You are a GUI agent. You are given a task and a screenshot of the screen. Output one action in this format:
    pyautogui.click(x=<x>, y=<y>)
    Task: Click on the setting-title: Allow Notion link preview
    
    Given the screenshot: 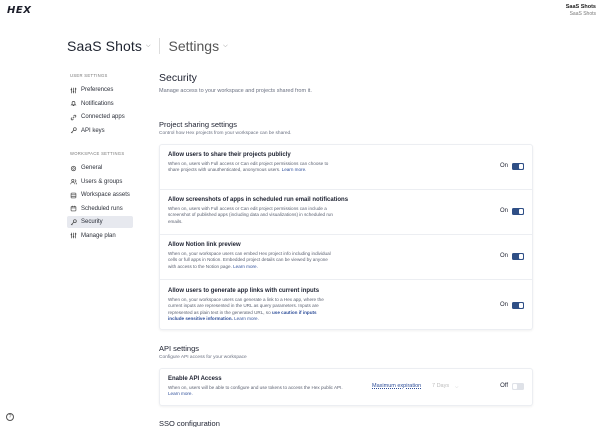 What is the action you would take?
    pyautogui.click(x=204, y=245)
    